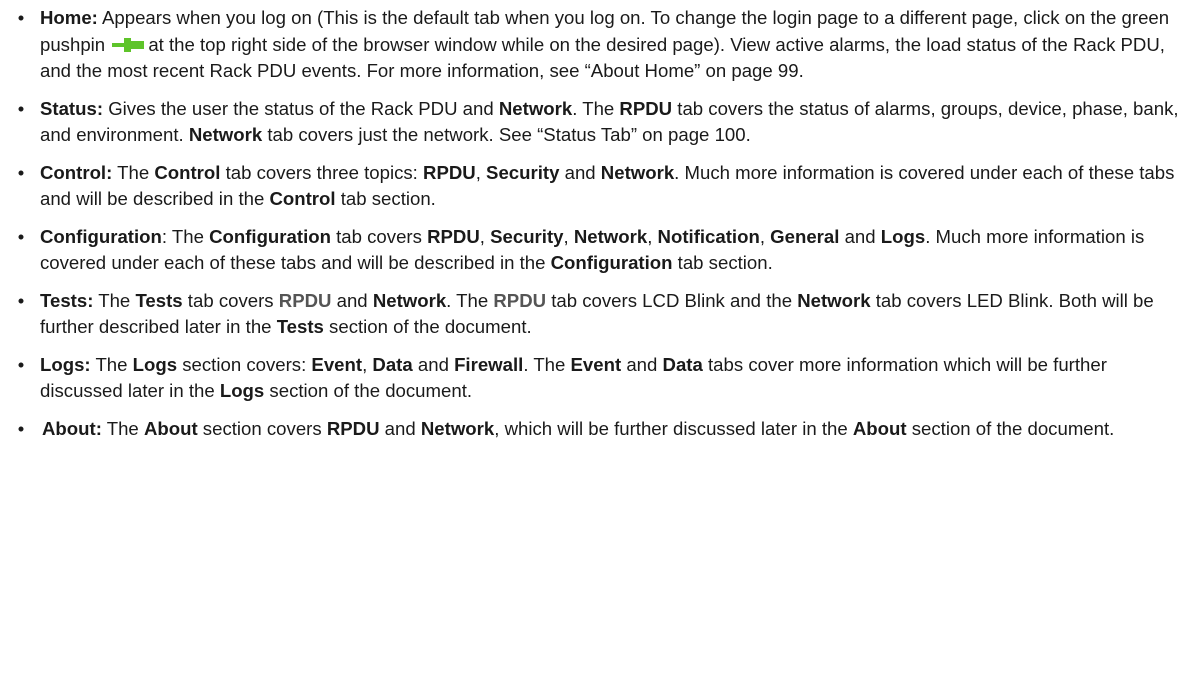  What do you see at coordinates (65, 364) in the screenshot?
I see `item-term: Logs:` at bounding box center [65, 364].